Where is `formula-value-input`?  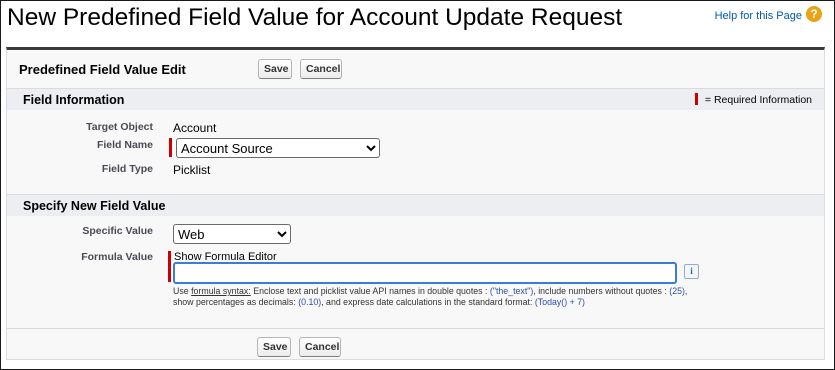 formula-value-input is located at coordinates (425, 273).